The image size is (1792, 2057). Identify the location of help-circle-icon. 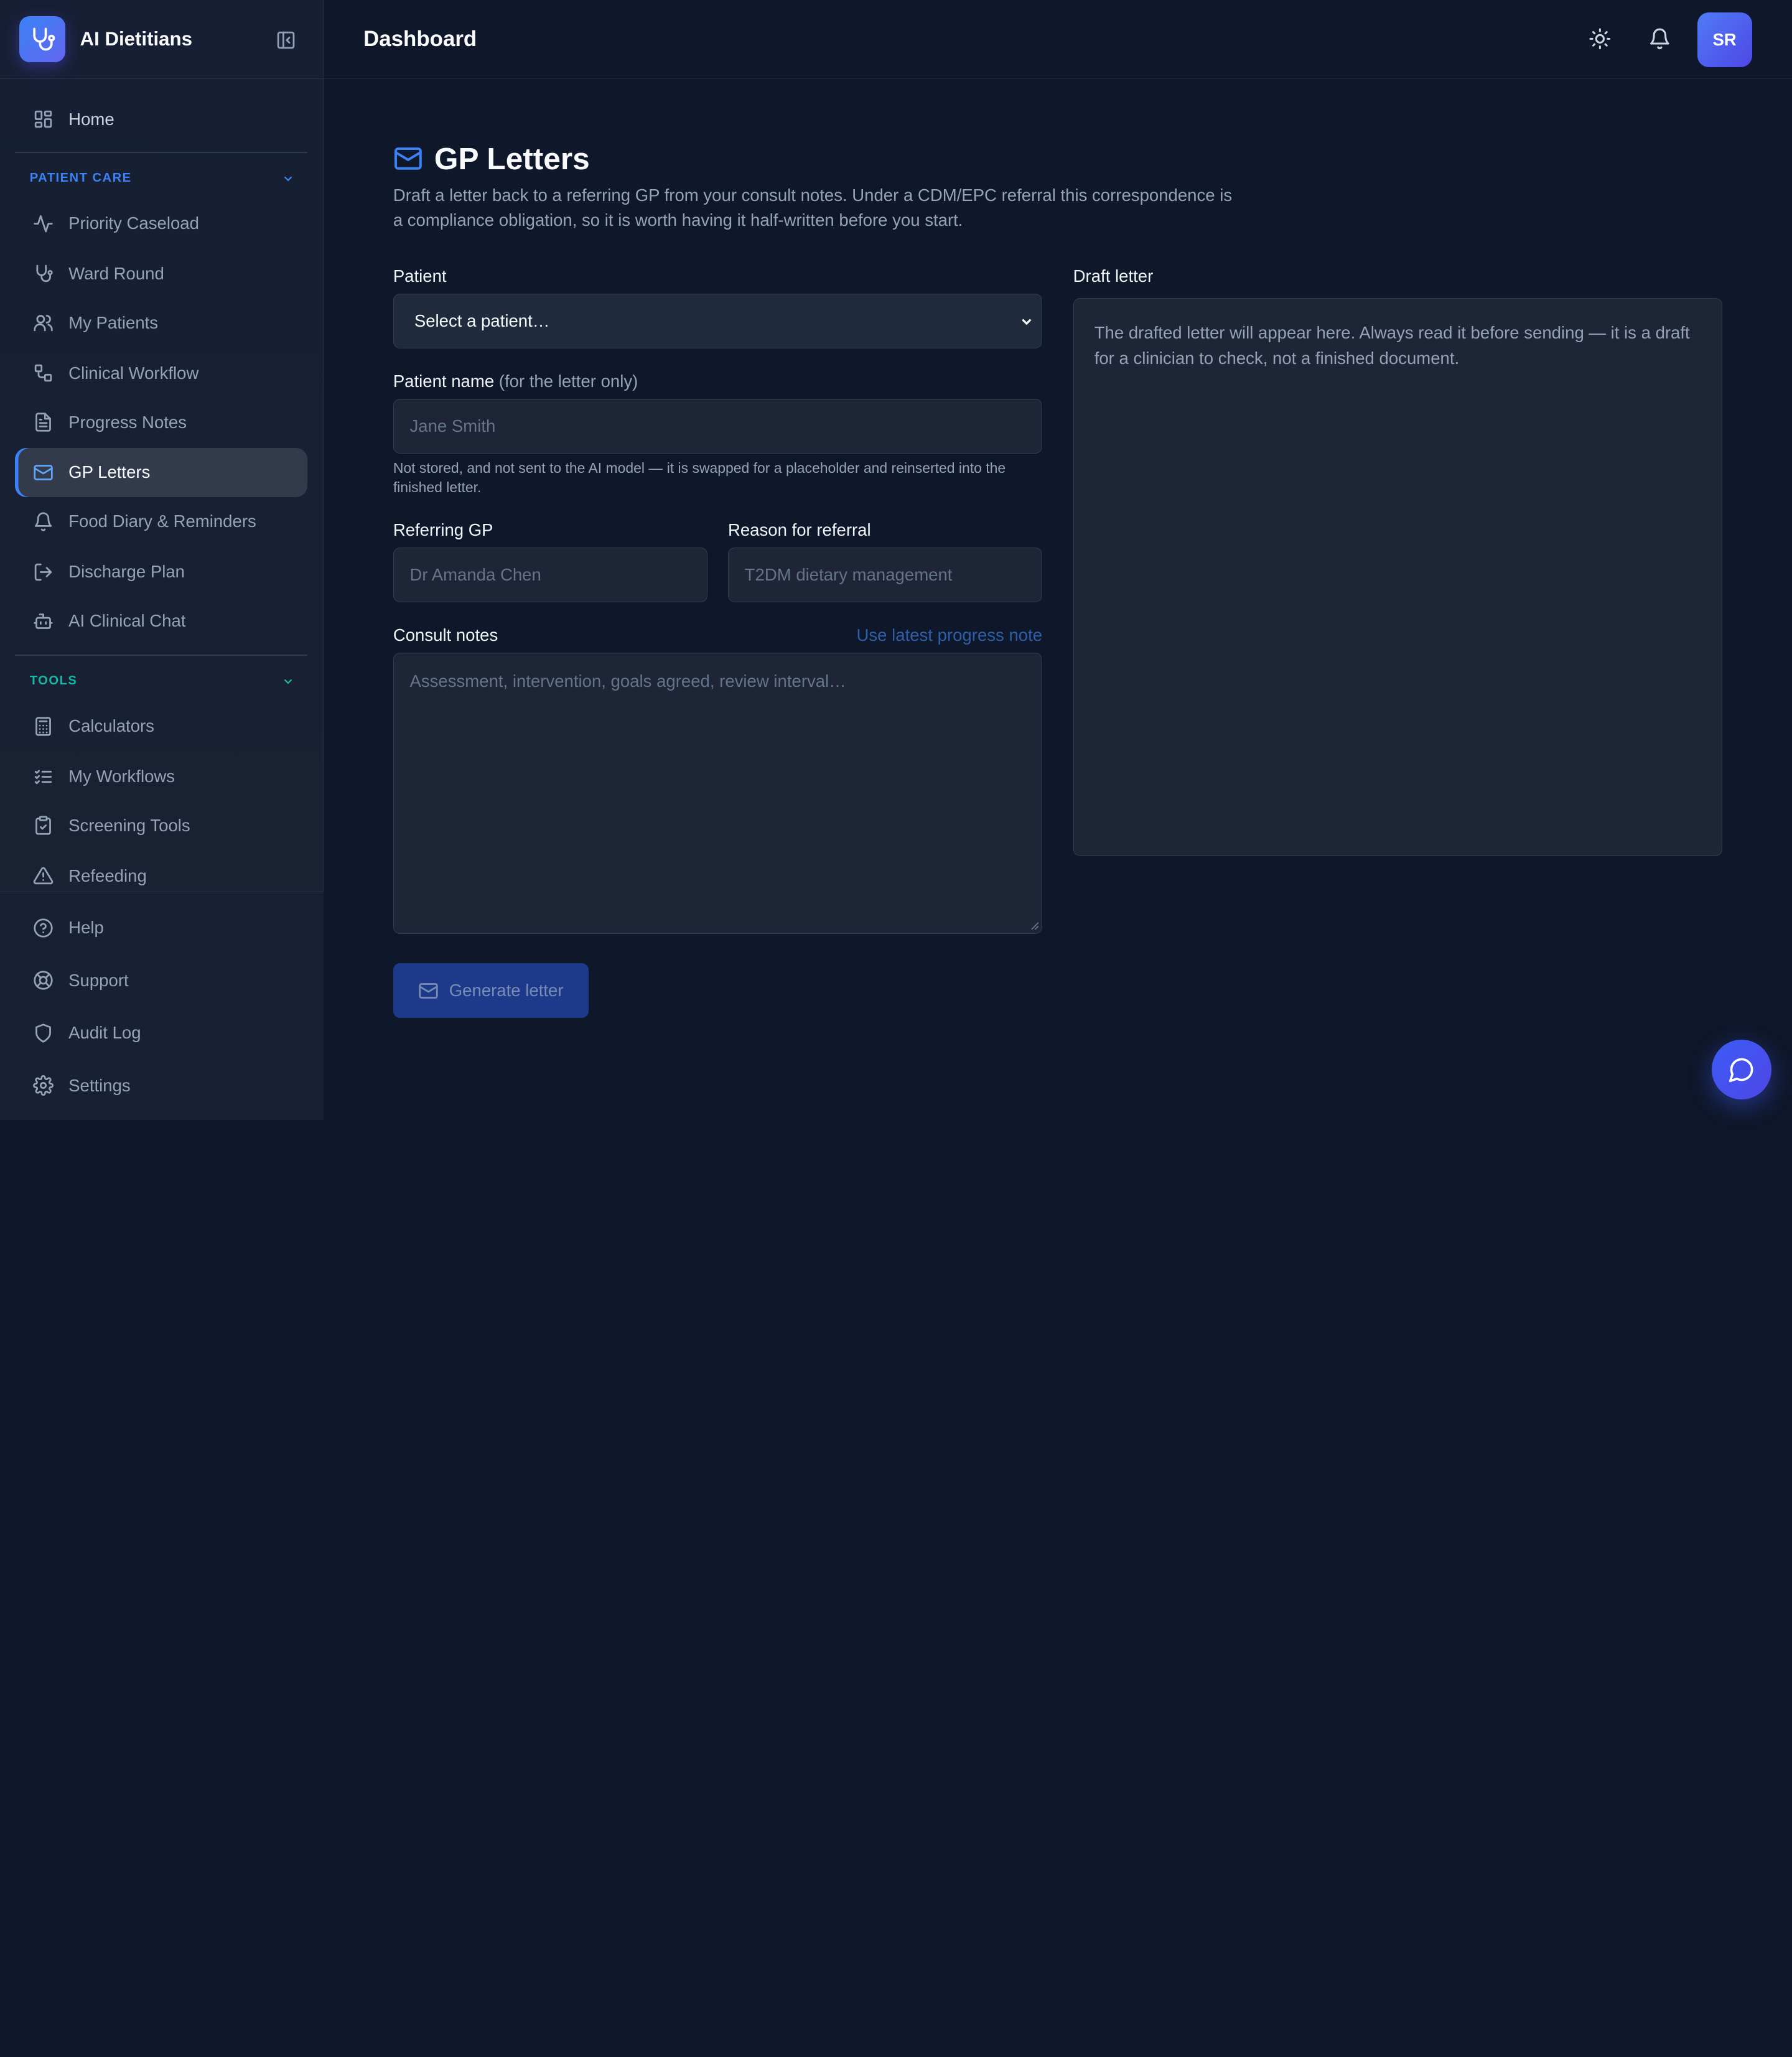
(44, 928).